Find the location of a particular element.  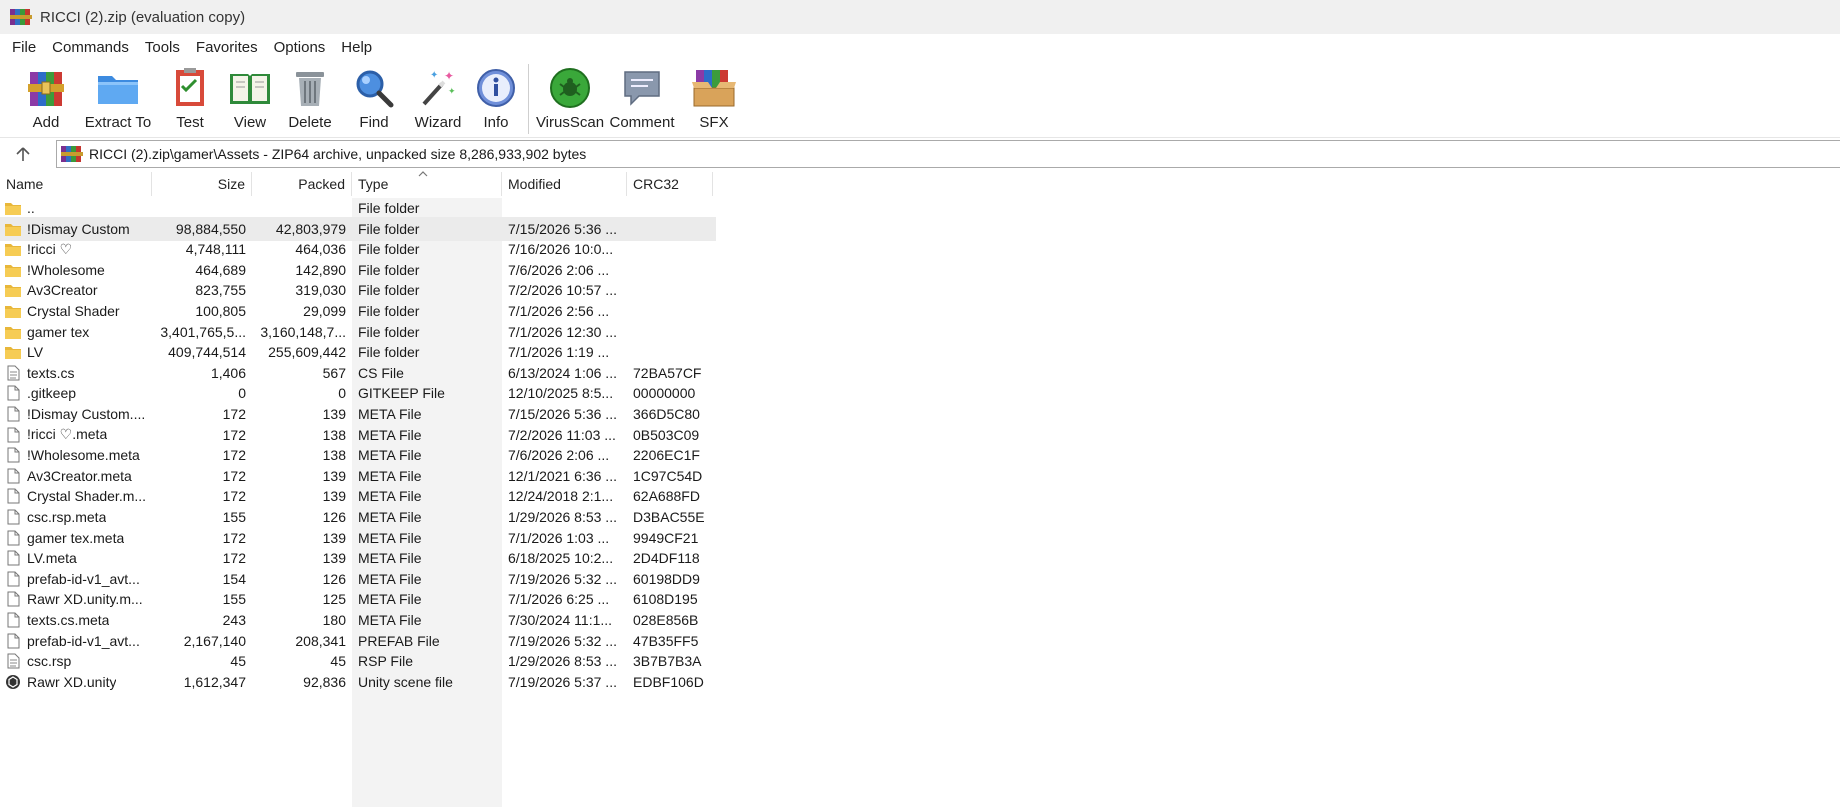

menu-tools: Tools is located at coordinates (162, 47).